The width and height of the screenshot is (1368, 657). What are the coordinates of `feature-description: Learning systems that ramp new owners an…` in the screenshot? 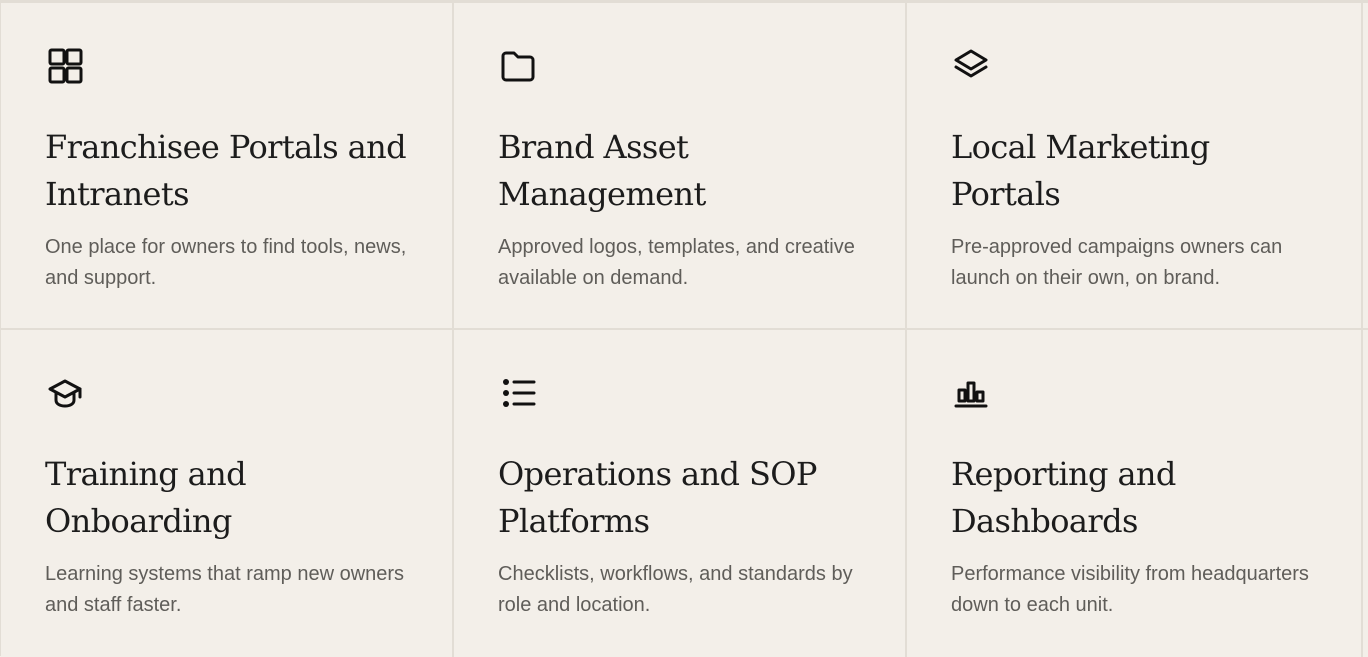 It's located at (225, 589).